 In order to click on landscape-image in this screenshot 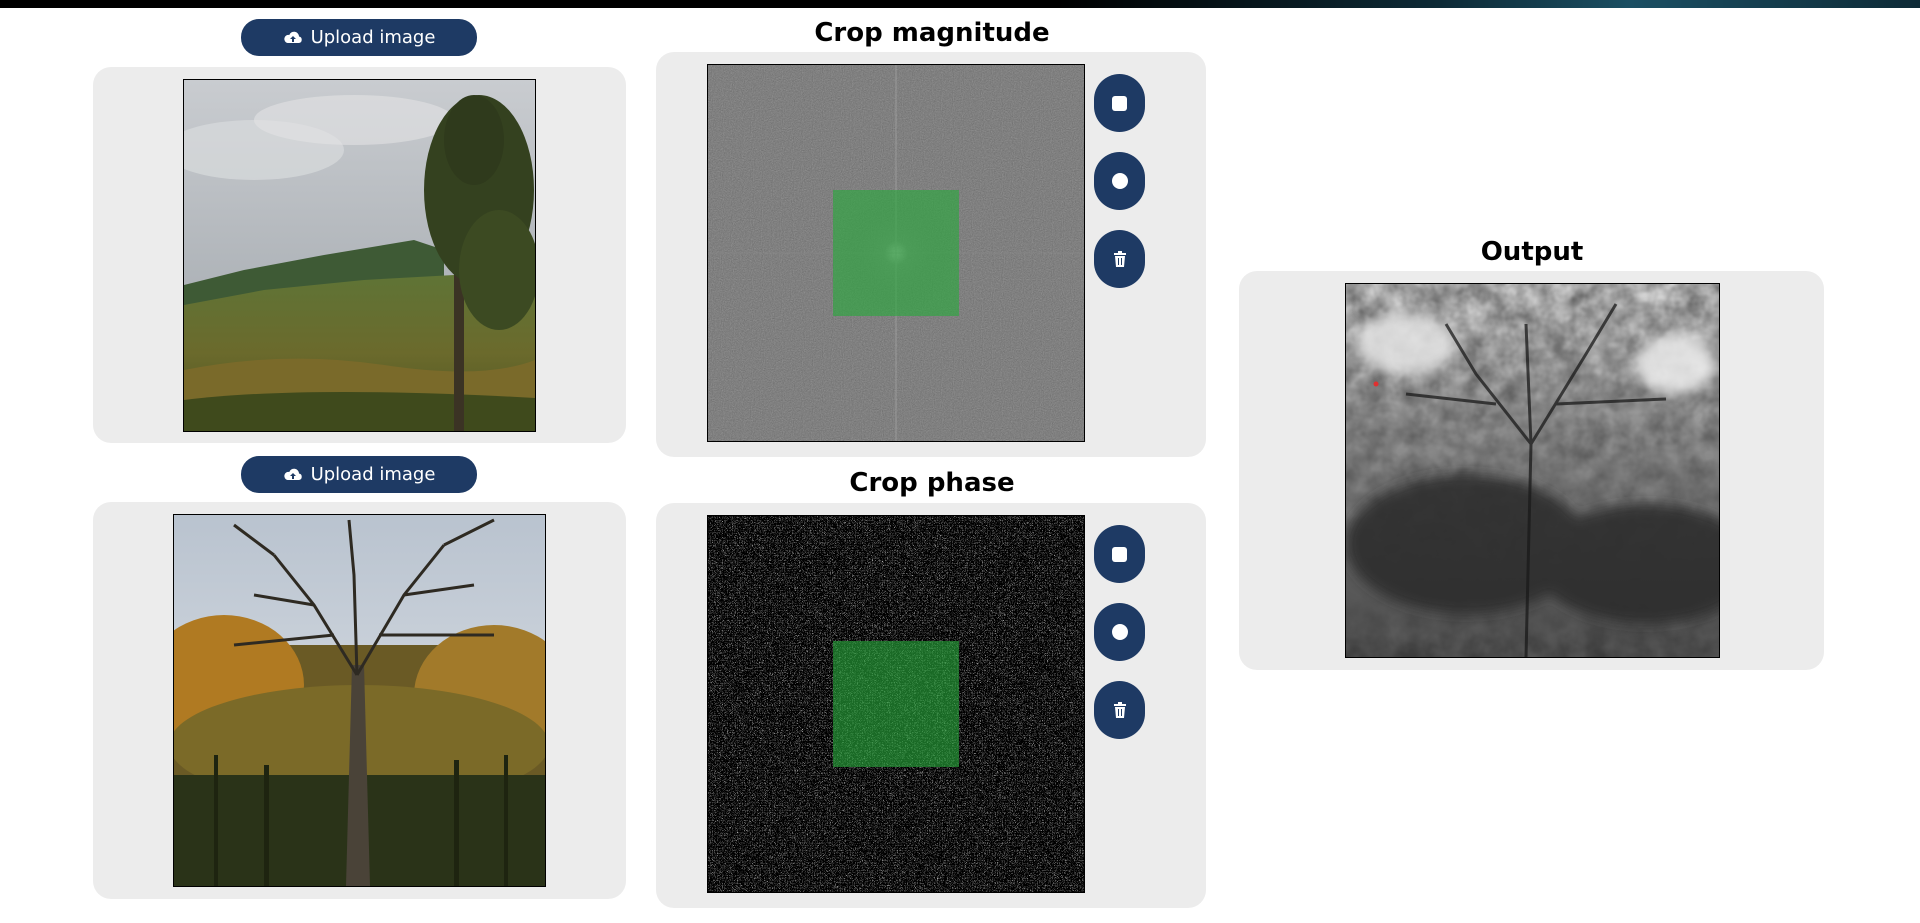, I will do `click(359, 255)`.